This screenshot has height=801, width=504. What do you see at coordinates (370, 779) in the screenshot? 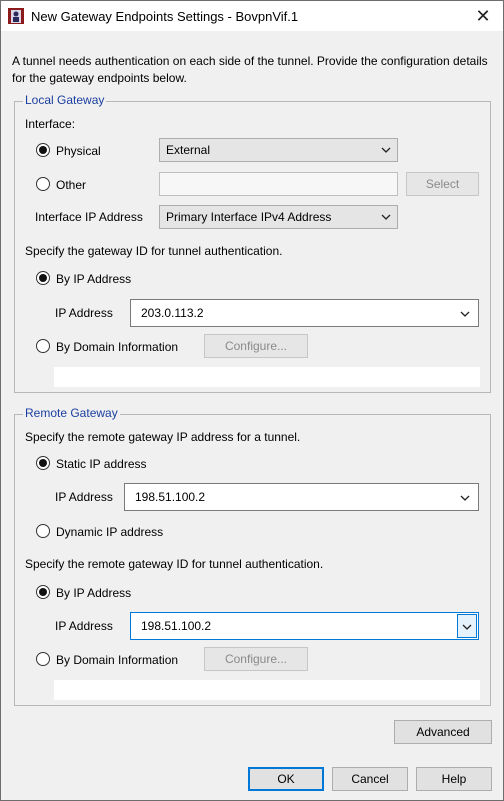
I see `cancel-button: Cancel` at bounding box center [370, 779].